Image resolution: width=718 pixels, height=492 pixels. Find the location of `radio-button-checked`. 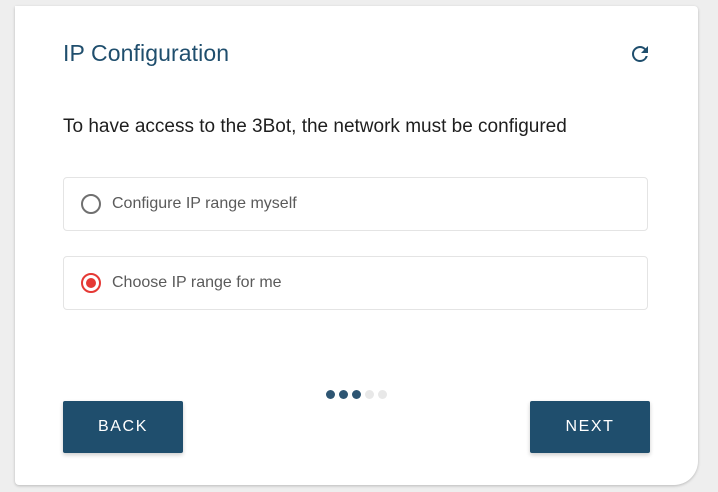

radio-button-checked is located at coordinates (91, 283).